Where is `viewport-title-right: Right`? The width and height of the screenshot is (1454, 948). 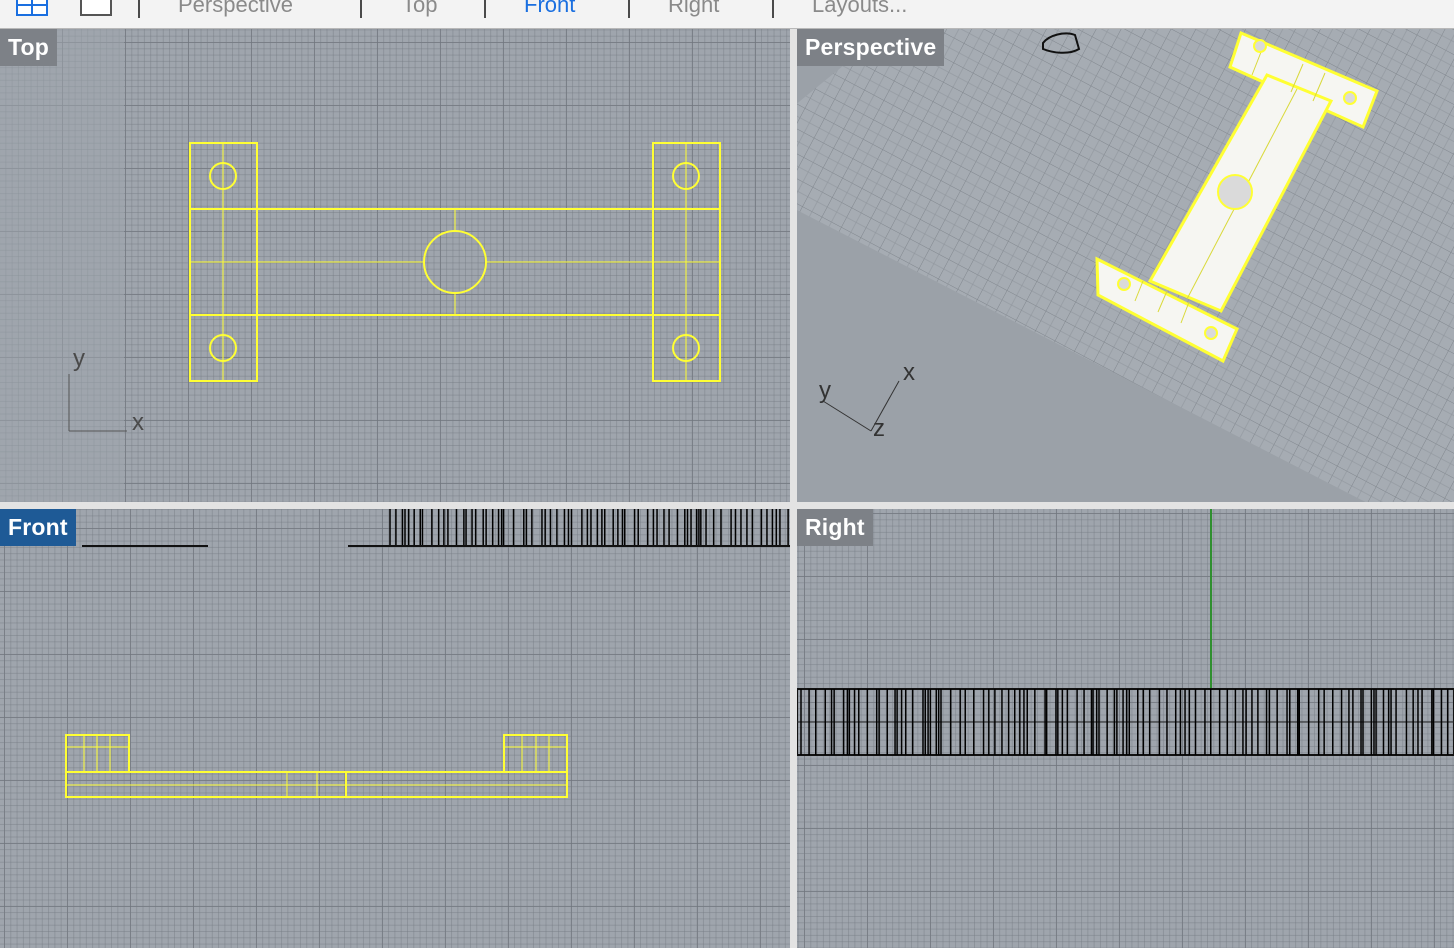
viewport-title-right: Right is located at coordinates (835, 527).